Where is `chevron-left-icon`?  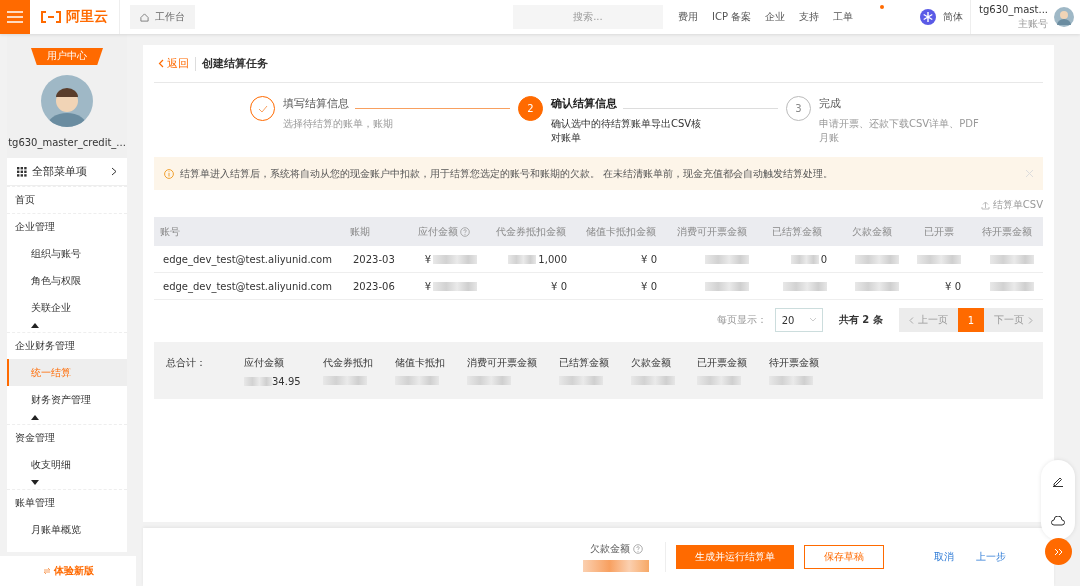 chevron-left-icon is located at coordinates (911, 320).